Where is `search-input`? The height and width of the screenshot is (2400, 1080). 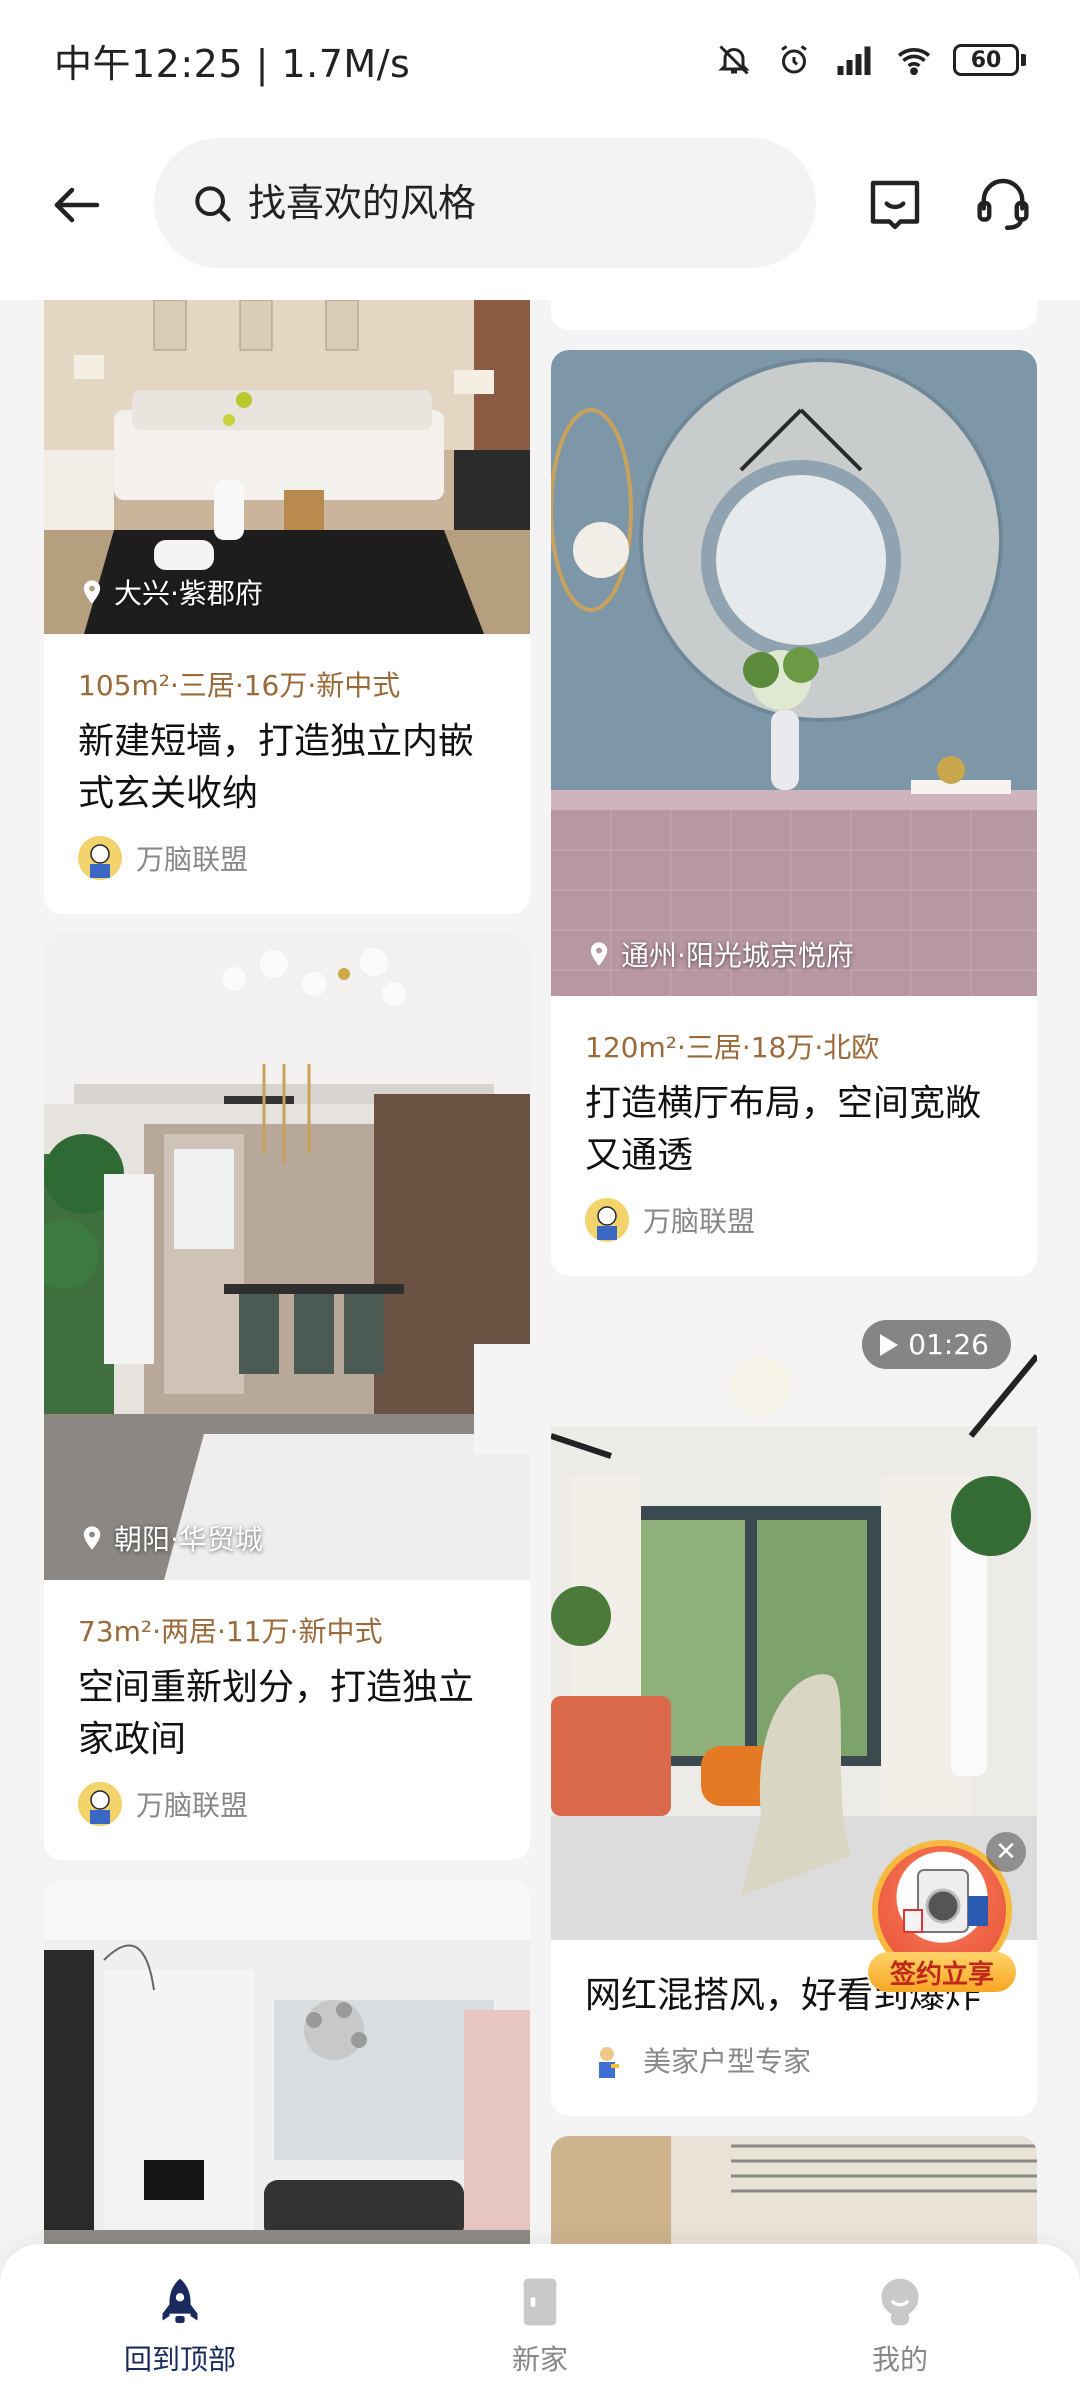
search-input is located at coordinates (518, 203).